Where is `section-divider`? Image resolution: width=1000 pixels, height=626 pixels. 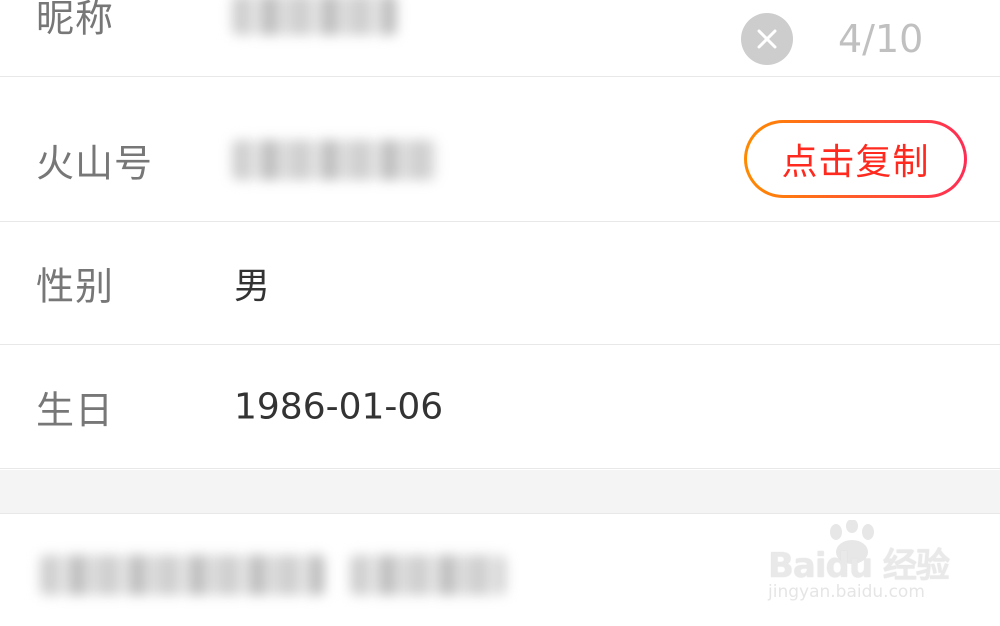 section-divider is located at coordinates (500, 492).